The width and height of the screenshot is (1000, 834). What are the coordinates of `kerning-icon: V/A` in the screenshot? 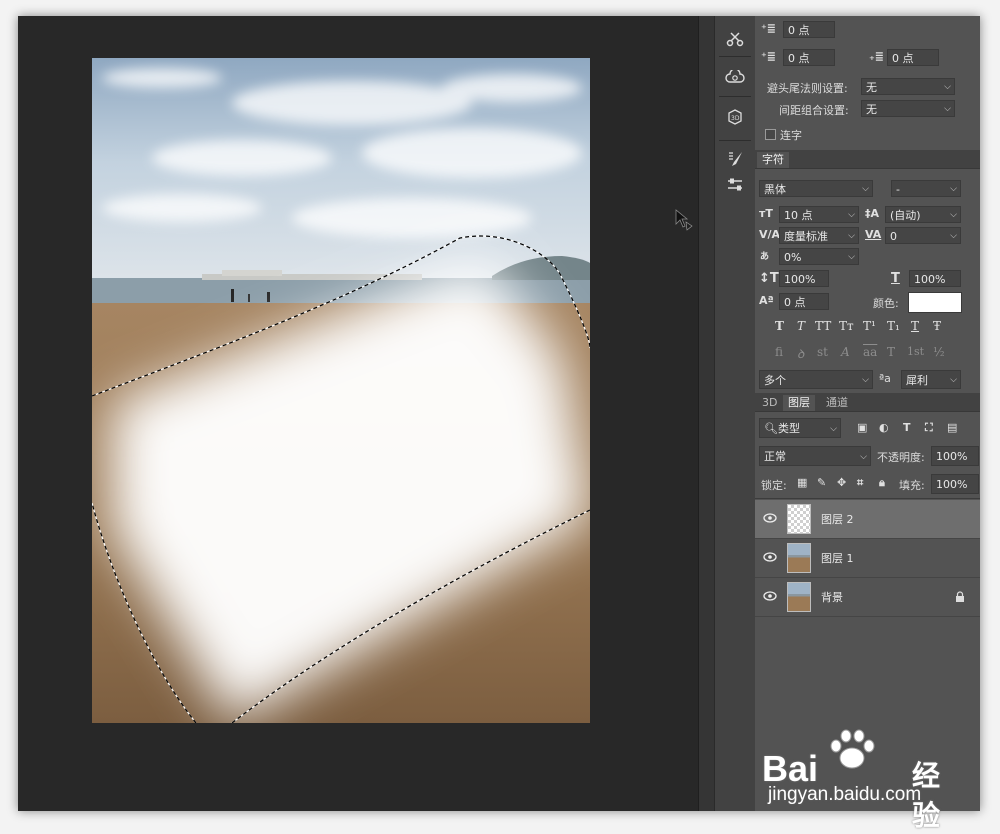 It's located at (770, 234).